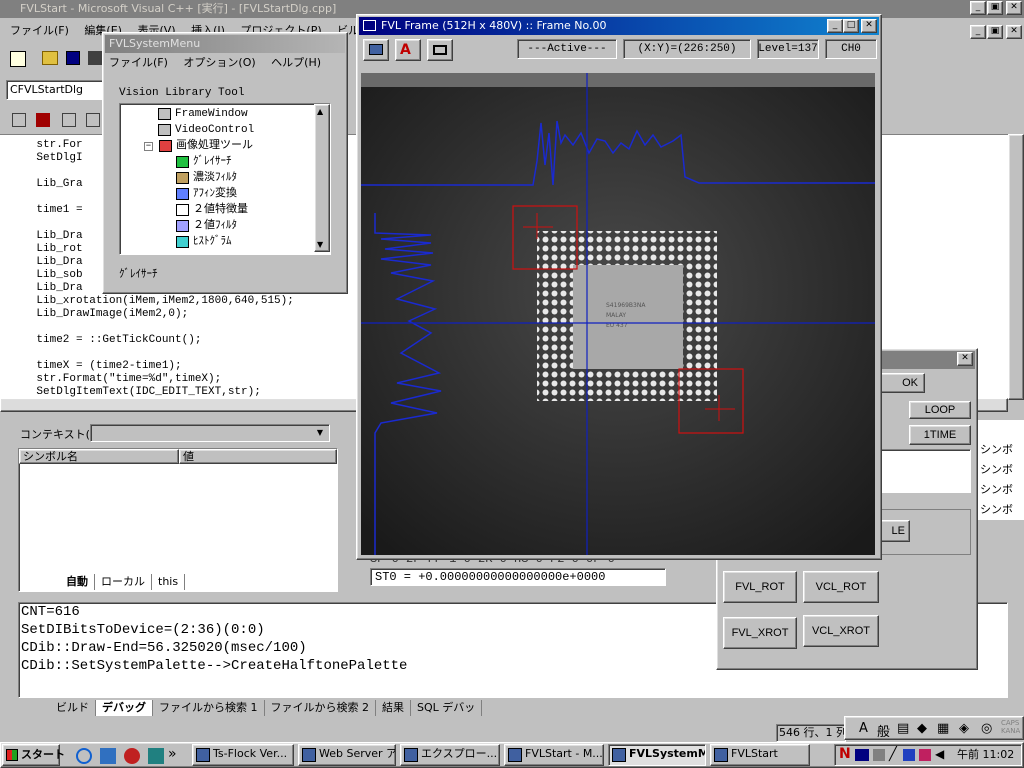 The height and width of the screenshot is (768, 1024). I want to click on outlook-icon, so click(108, 756).